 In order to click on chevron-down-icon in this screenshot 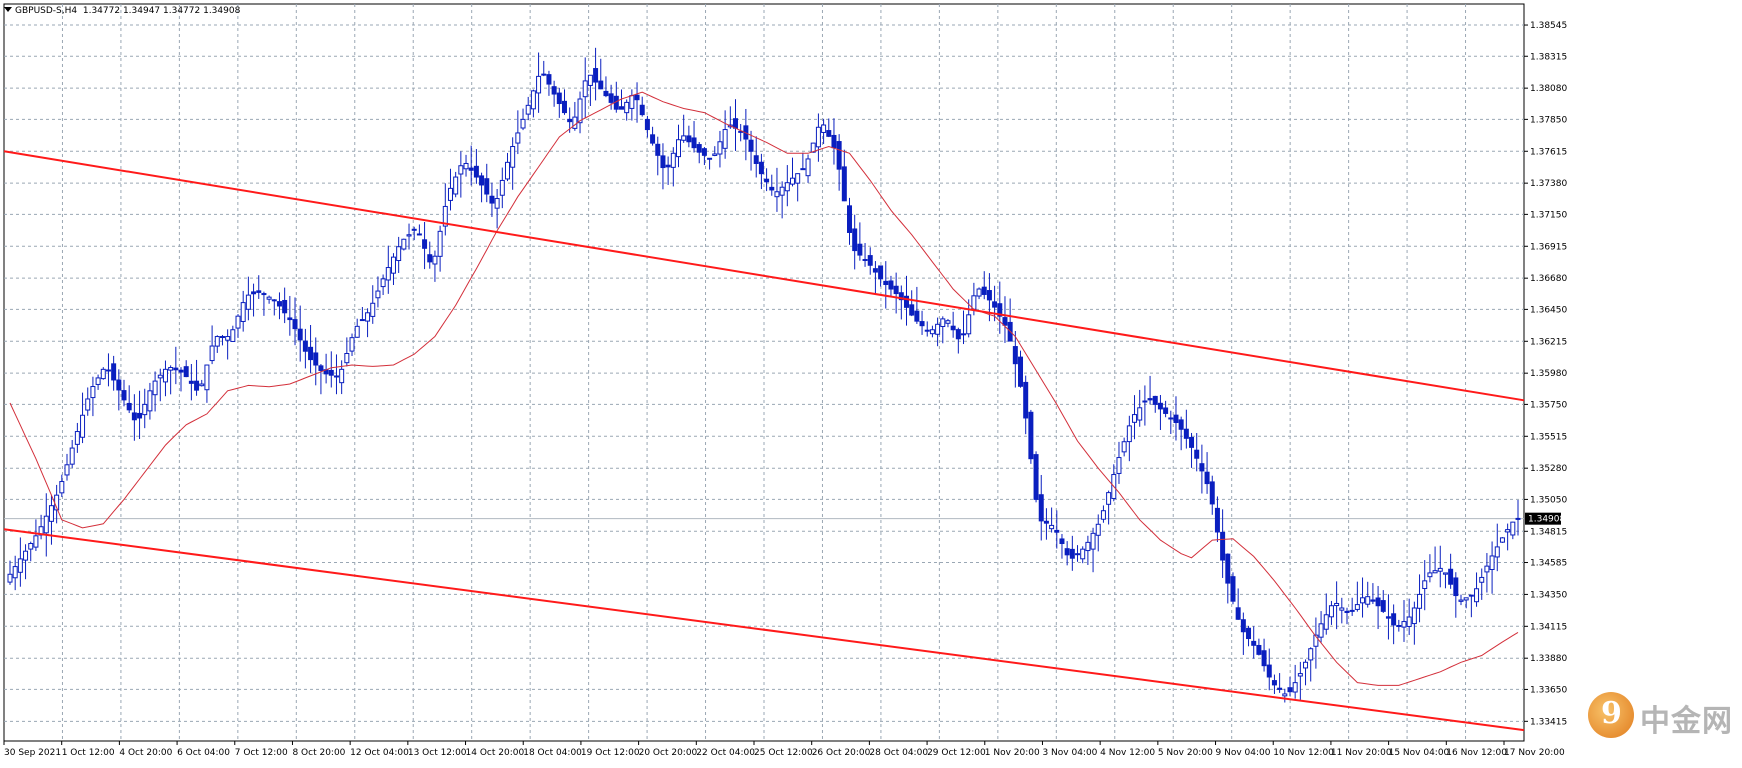, I will do `click(8, 9)`.